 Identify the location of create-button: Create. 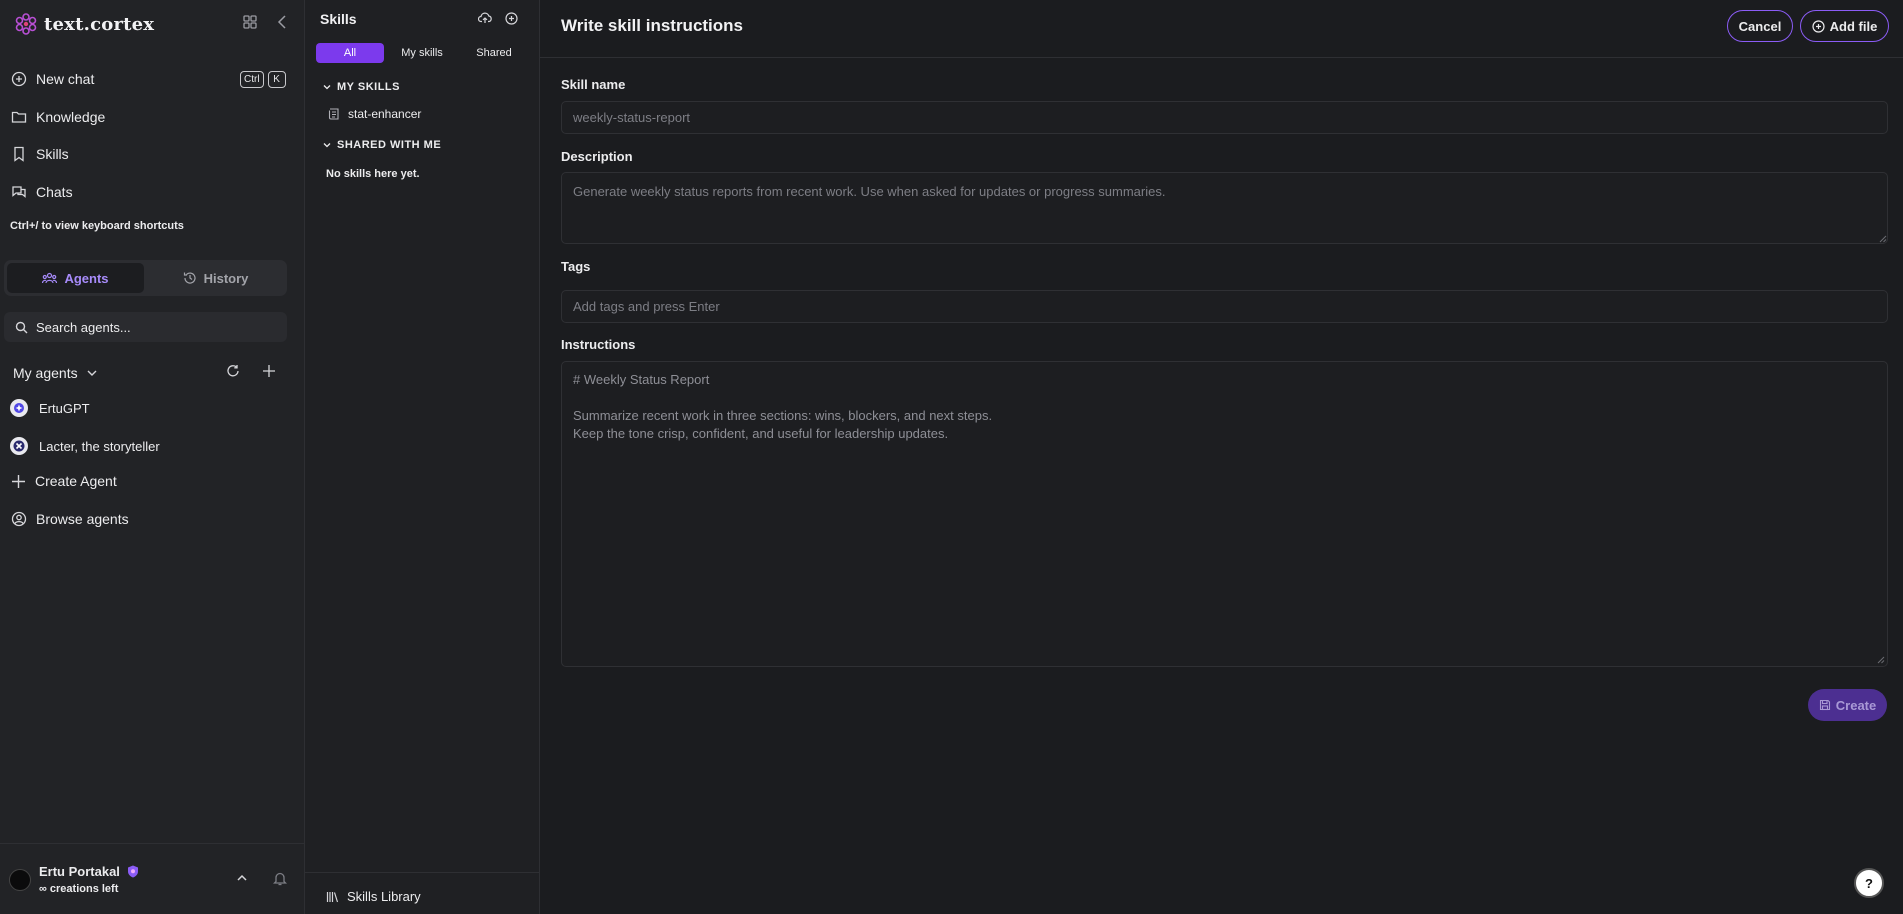
(1847, 705).